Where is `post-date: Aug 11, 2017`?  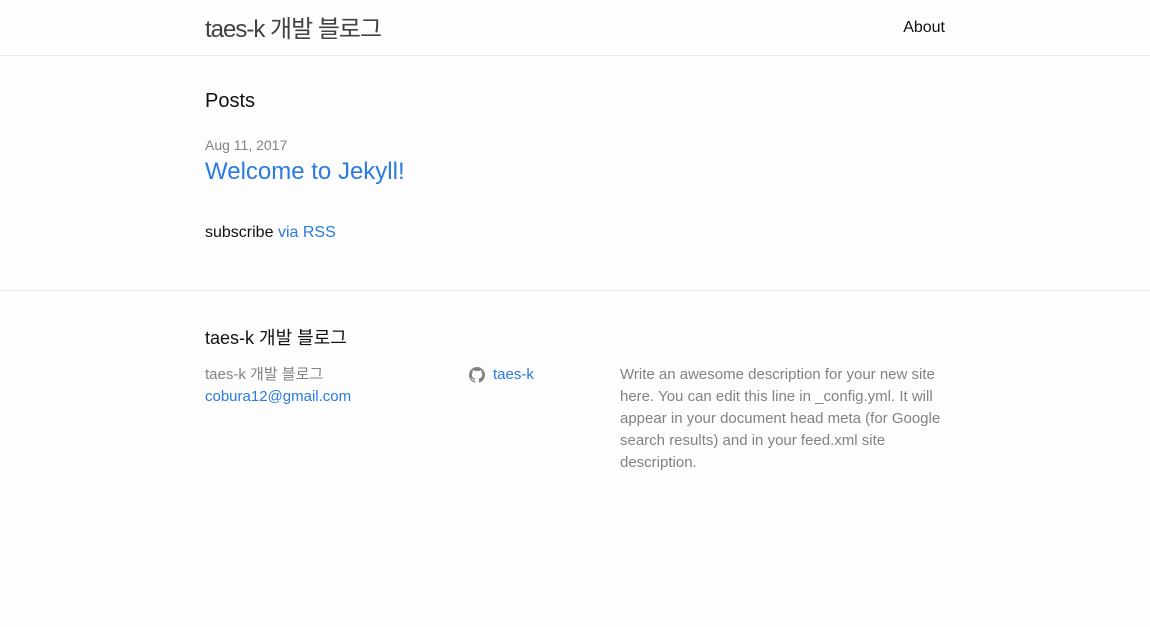 post-date: Aug 11, 2017 is located at coordinates (246, 145).